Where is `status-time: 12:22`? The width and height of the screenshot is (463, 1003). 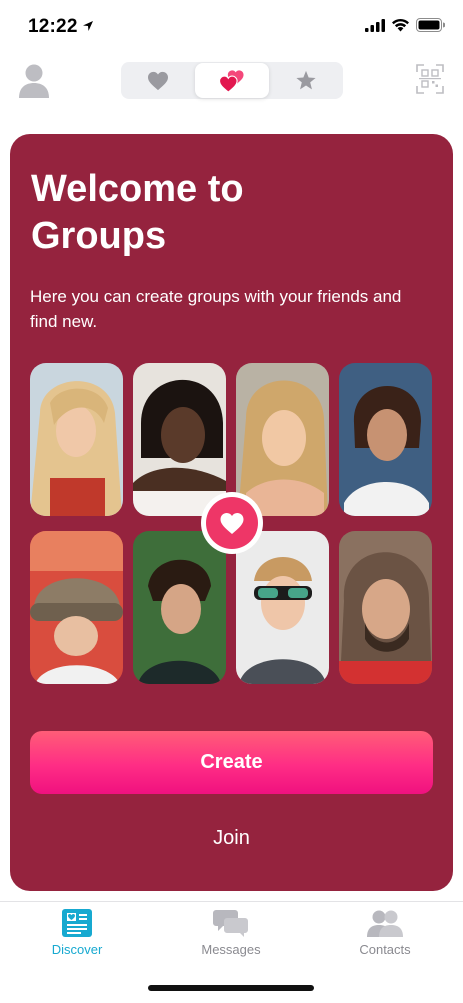 status-time: 12:22 is located at coordinates (53, 26).